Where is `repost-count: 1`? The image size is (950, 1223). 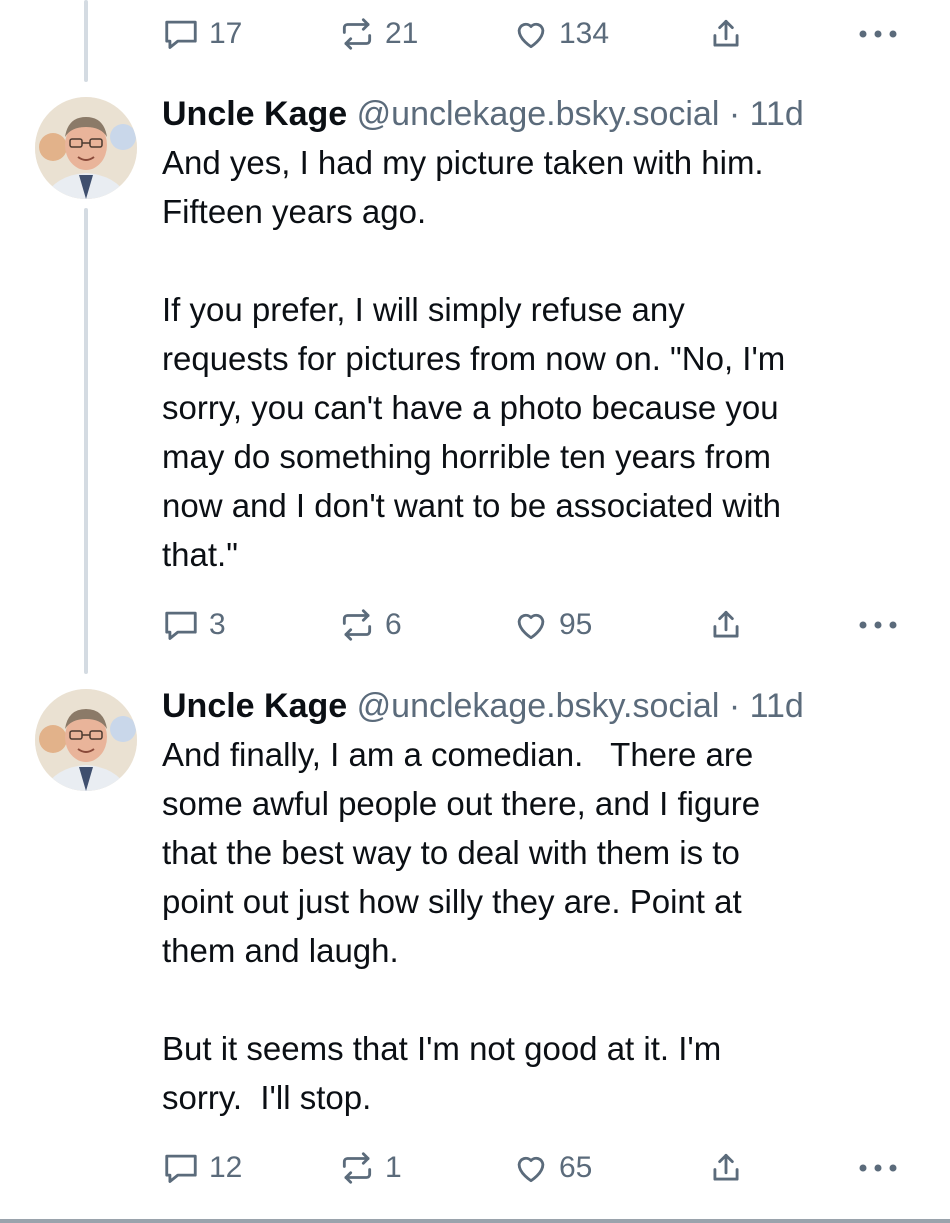
repost-count: 1 is located at coordinates (393, 1167).